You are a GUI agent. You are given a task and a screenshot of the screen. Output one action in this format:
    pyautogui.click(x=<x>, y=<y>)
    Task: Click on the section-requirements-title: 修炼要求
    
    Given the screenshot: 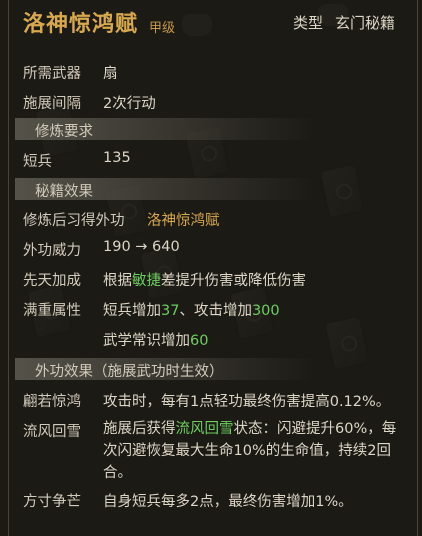 What is the action you would take?
    pyautogui.click(x=64, y=132)
    